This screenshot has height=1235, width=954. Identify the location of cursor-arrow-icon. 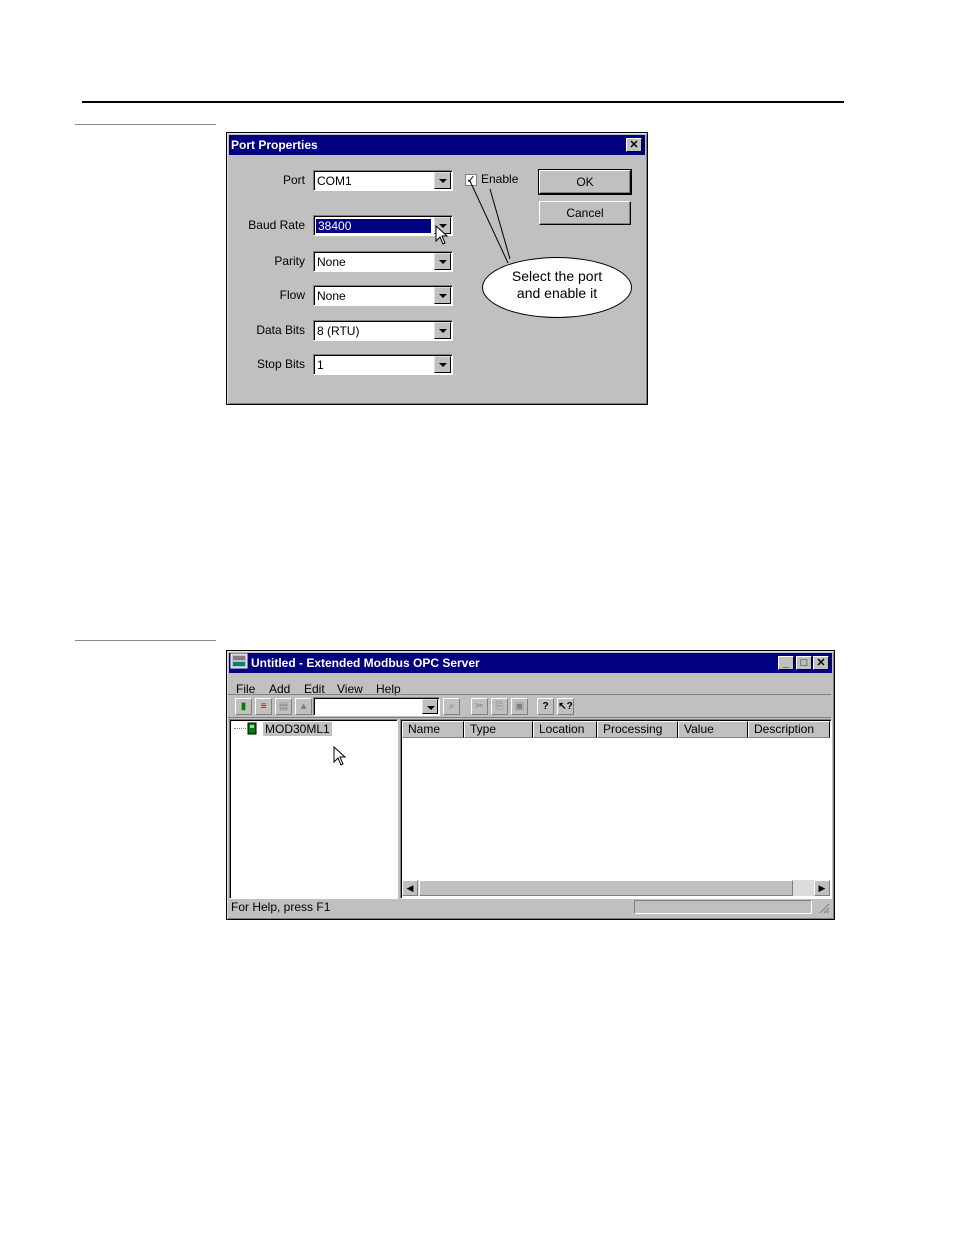
(340, 756).